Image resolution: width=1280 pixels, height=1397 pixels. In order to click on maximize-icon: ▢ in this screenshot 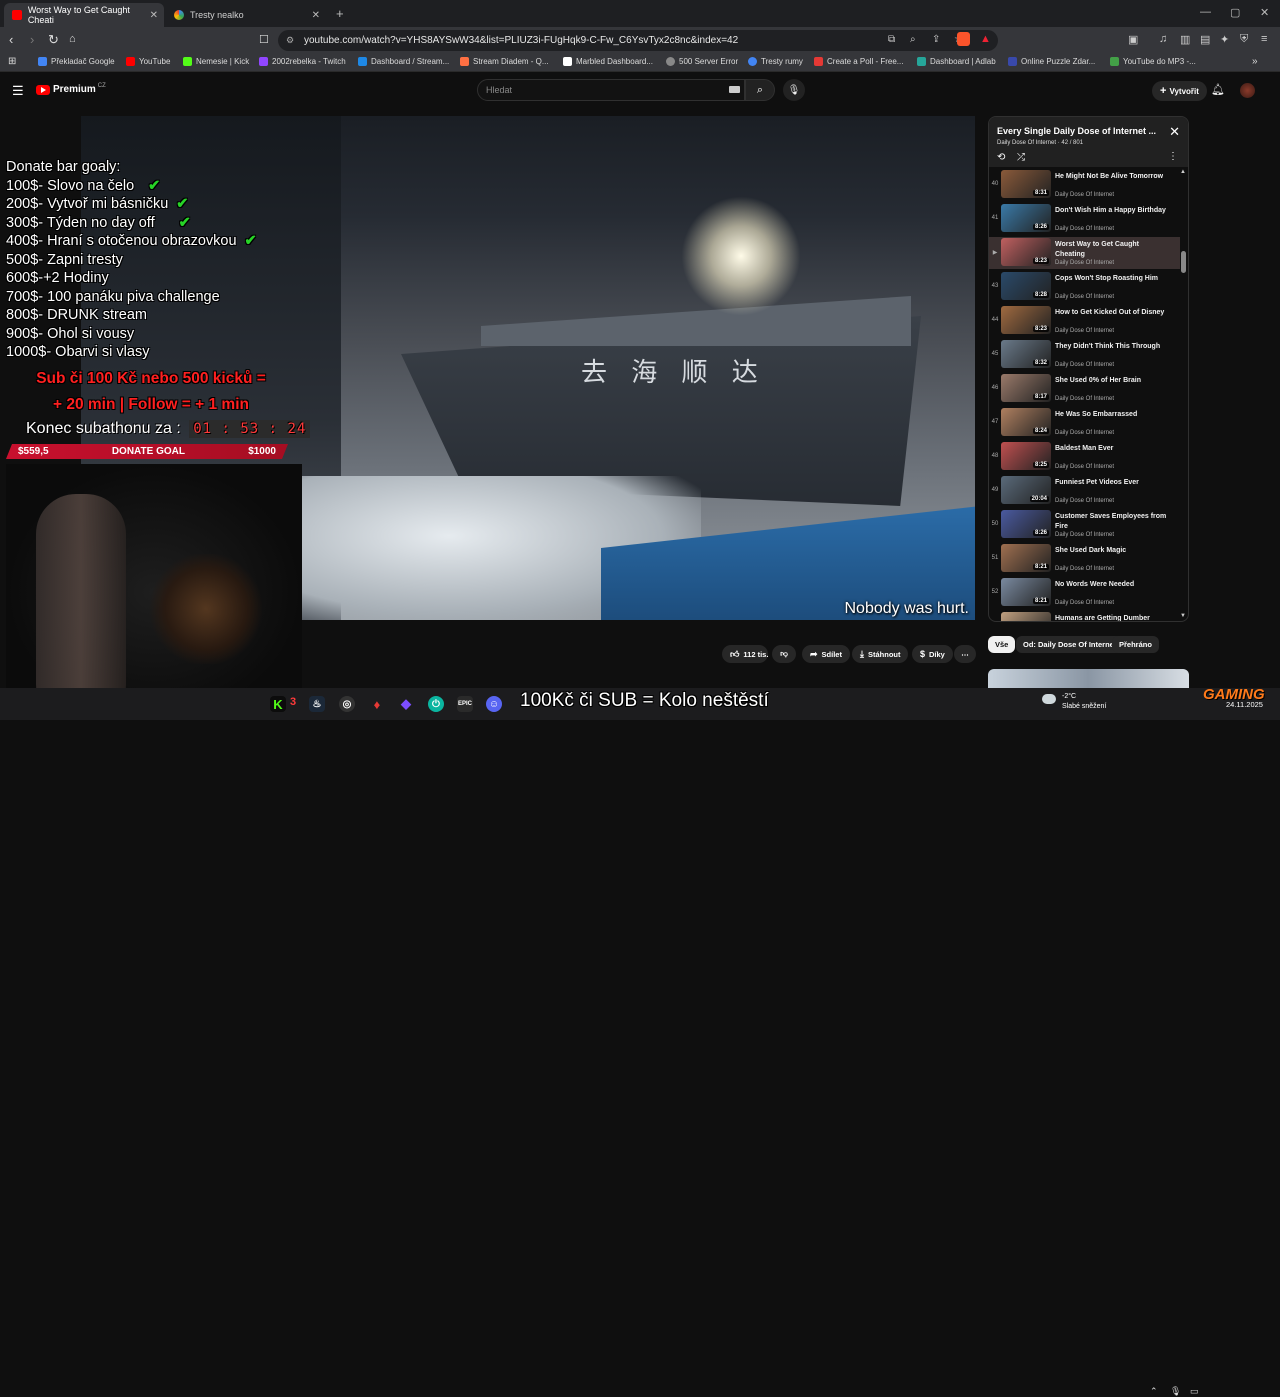, I will do `click(1235, 12)`.